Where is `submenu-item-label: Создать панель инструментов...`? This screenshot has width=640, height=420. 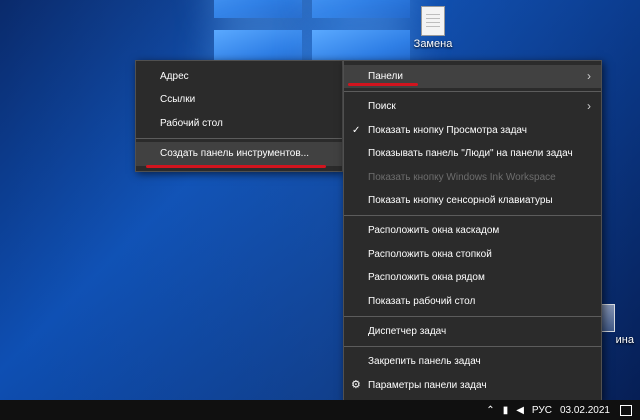
submenu-item-label: Создать панель инструментов... is located at coordinates (234, 154).